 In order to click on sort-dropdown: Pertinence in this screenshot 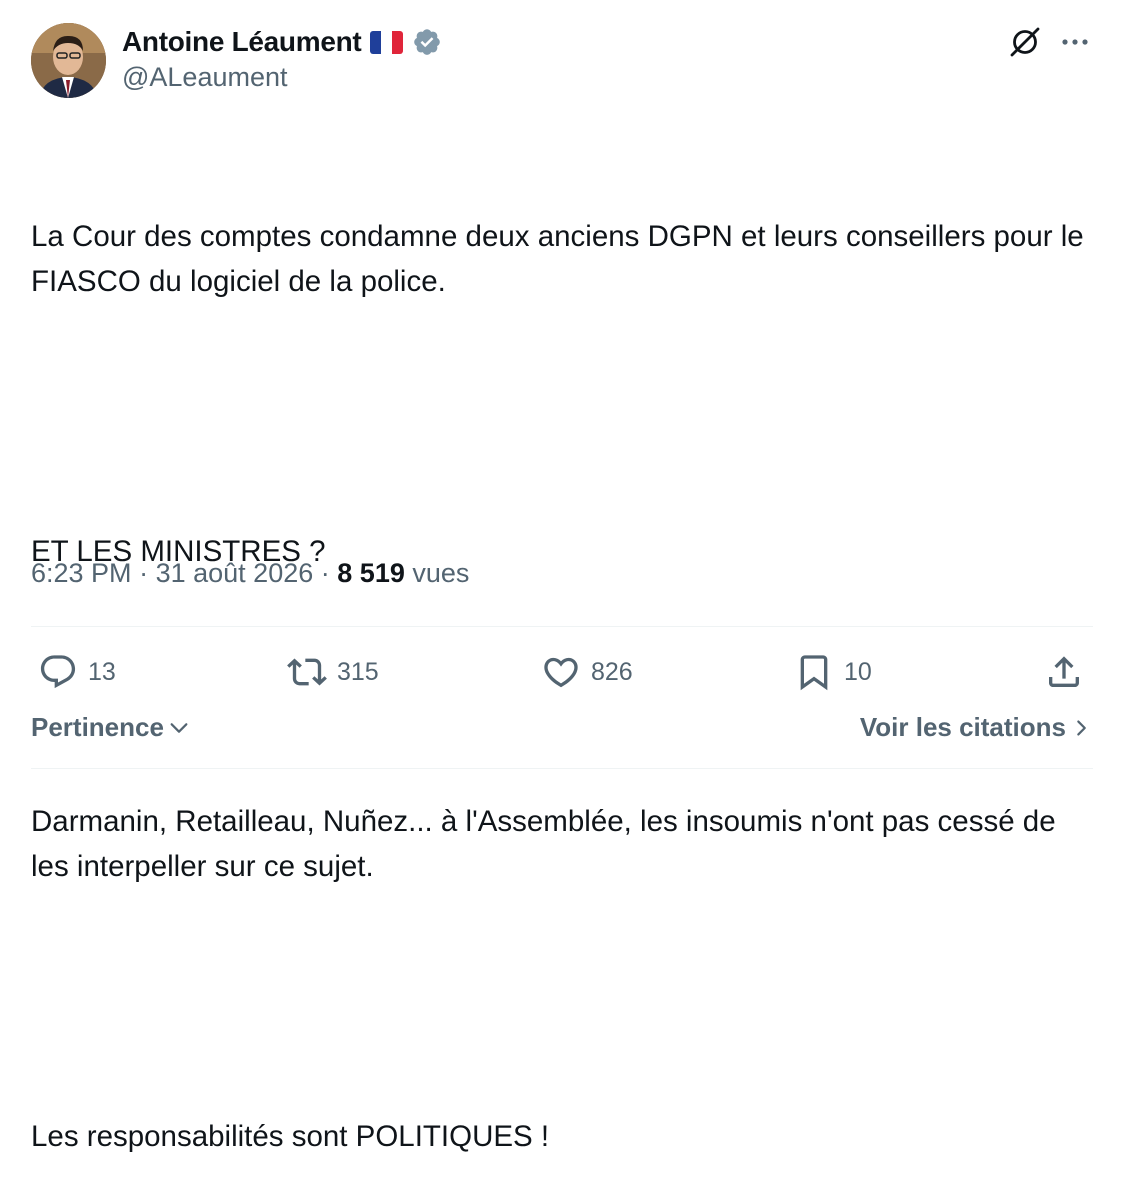, I will do `click(110, 727)`.